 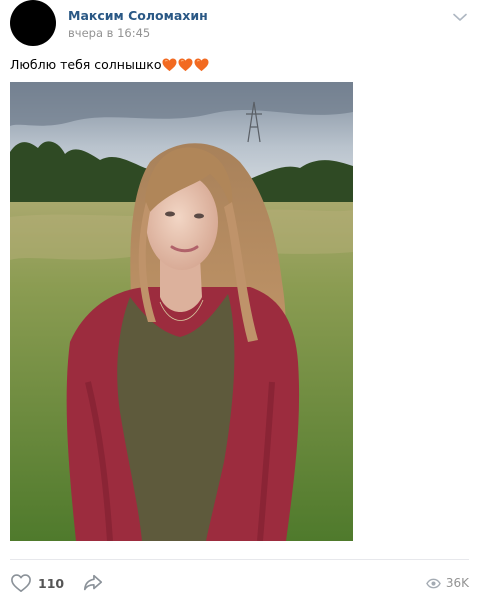 What do you see at coordinates (138, 15) in the screenshot?
I see `author-name-link: Максим Соломахин` at bounding box center [138, 15].